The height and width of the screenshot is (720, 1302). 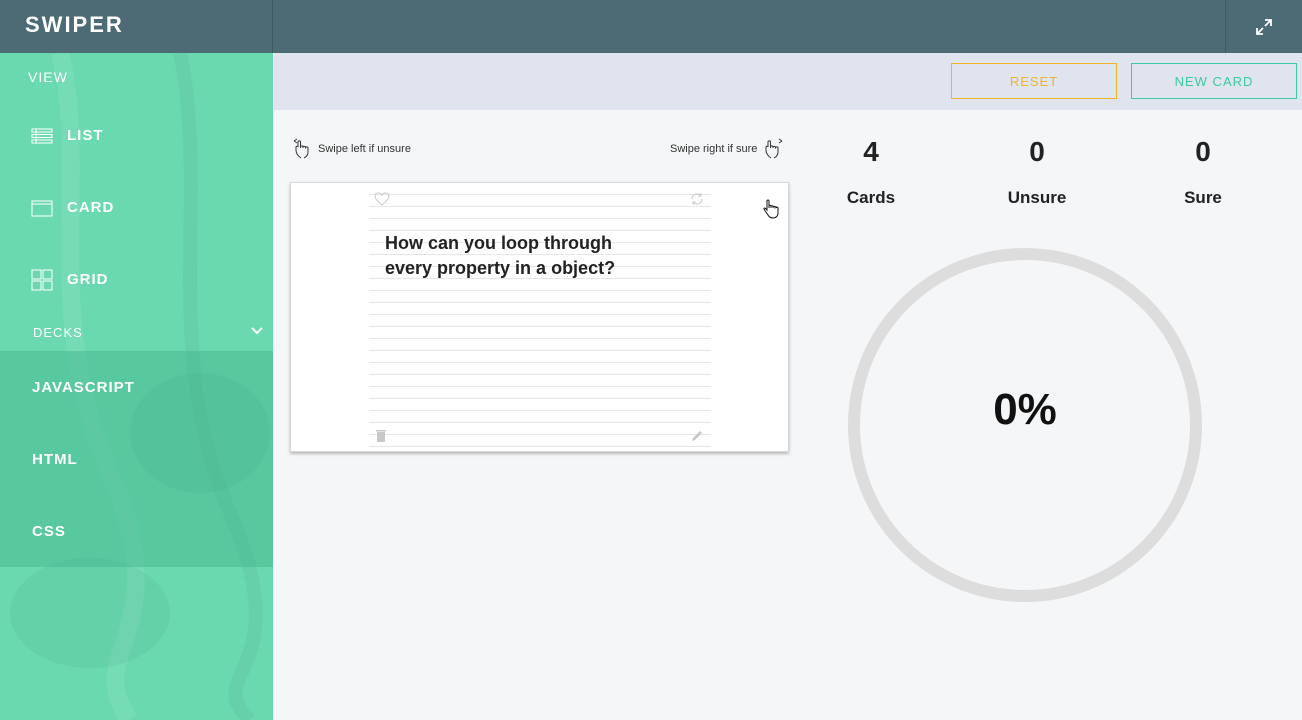 I want to click on deck-item-html: HTML, so click(x=136, y=459).